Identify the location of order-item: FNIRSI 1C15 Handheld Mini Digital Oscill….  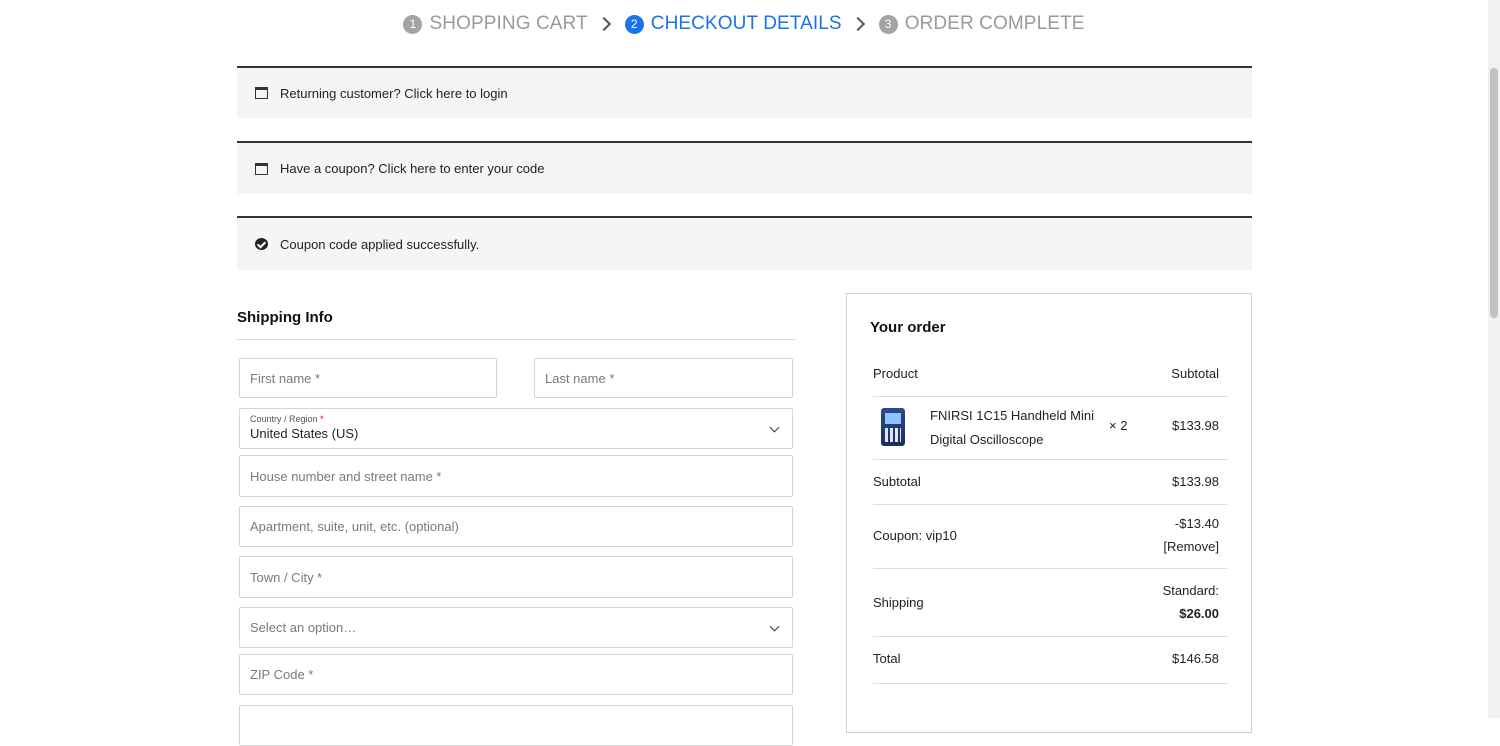
(1050, 427).